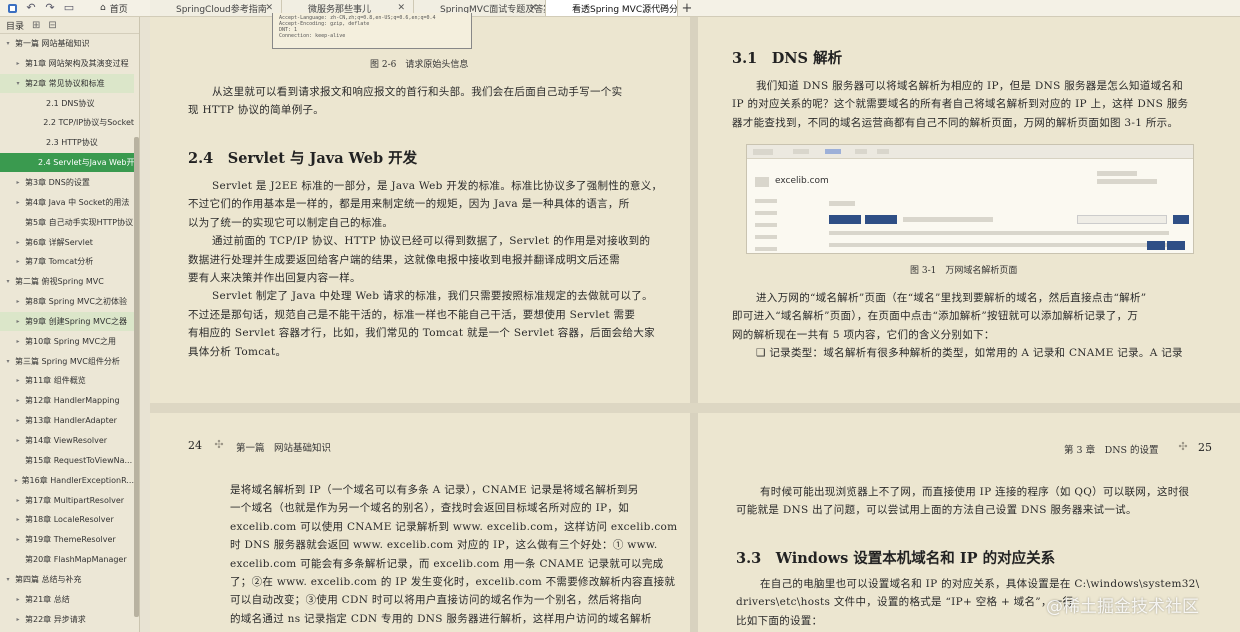 The width and height of the screenshot is (1240, 632). What do you see at coordinates (896, 558) in the screenshot?
I see `section-heading: 3.3 Windows 设置本机域名和 IP 的对应关系` at bounding box center [896, 558].